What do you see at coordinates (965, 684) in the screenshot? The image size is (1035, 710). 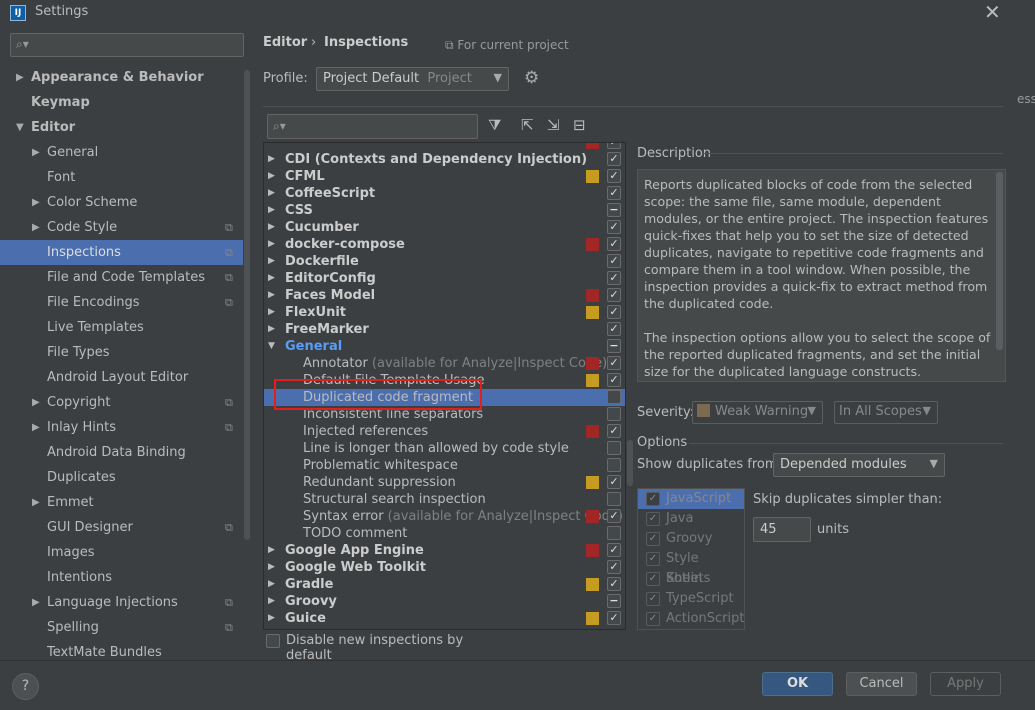 I see `apply-button: Apply` at bounding box center [965, 684].